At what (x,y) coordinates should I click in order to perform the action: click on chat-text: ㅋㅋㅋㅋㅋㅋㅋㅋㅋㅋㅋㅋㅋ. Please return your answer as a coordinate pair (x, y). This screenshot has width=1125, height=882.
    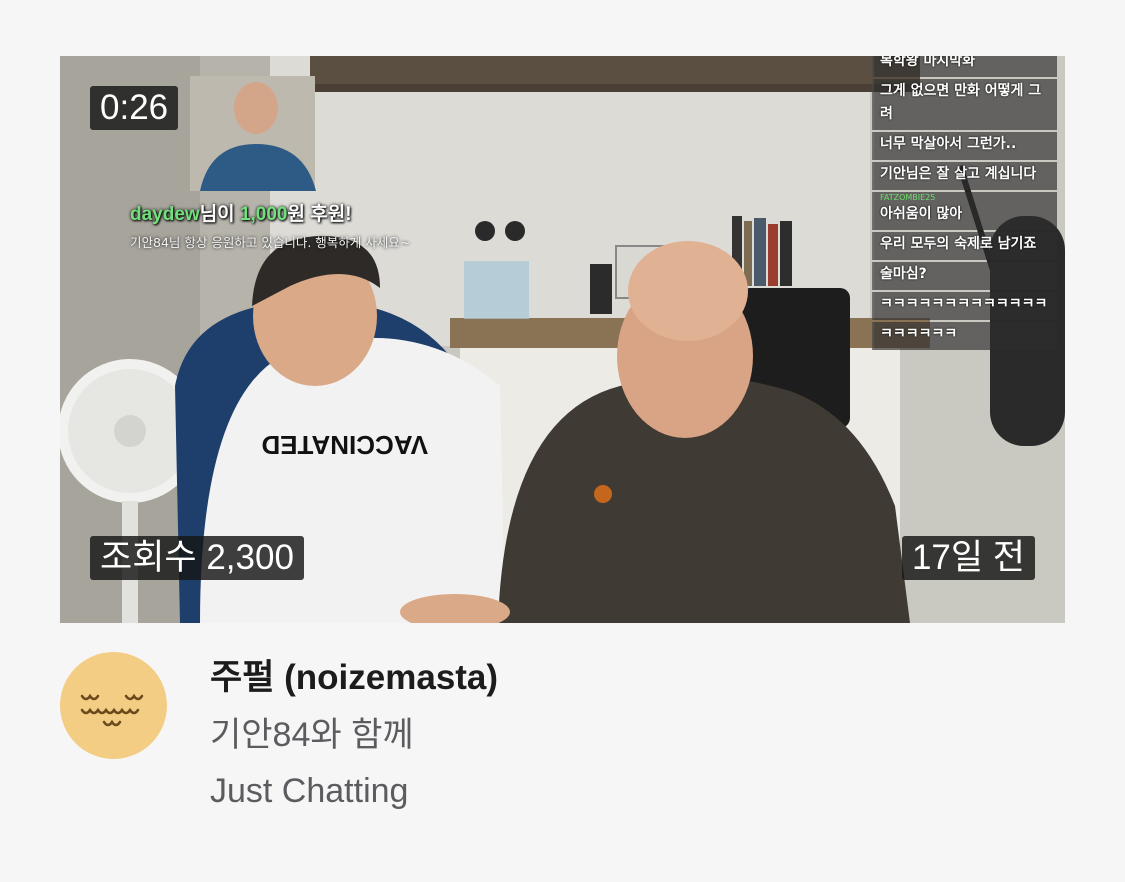
    Looking at the image, I should click on (964, 304).